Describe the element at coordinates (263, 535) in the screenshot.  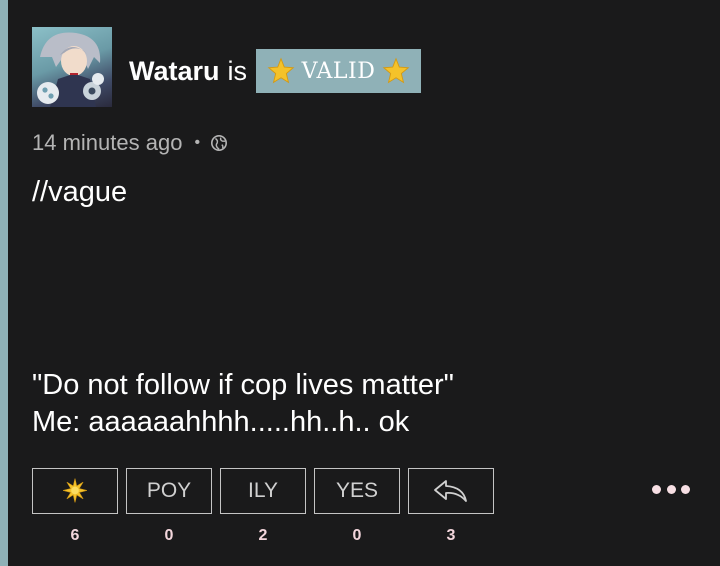
I see `reaction-count: 2` at that location.